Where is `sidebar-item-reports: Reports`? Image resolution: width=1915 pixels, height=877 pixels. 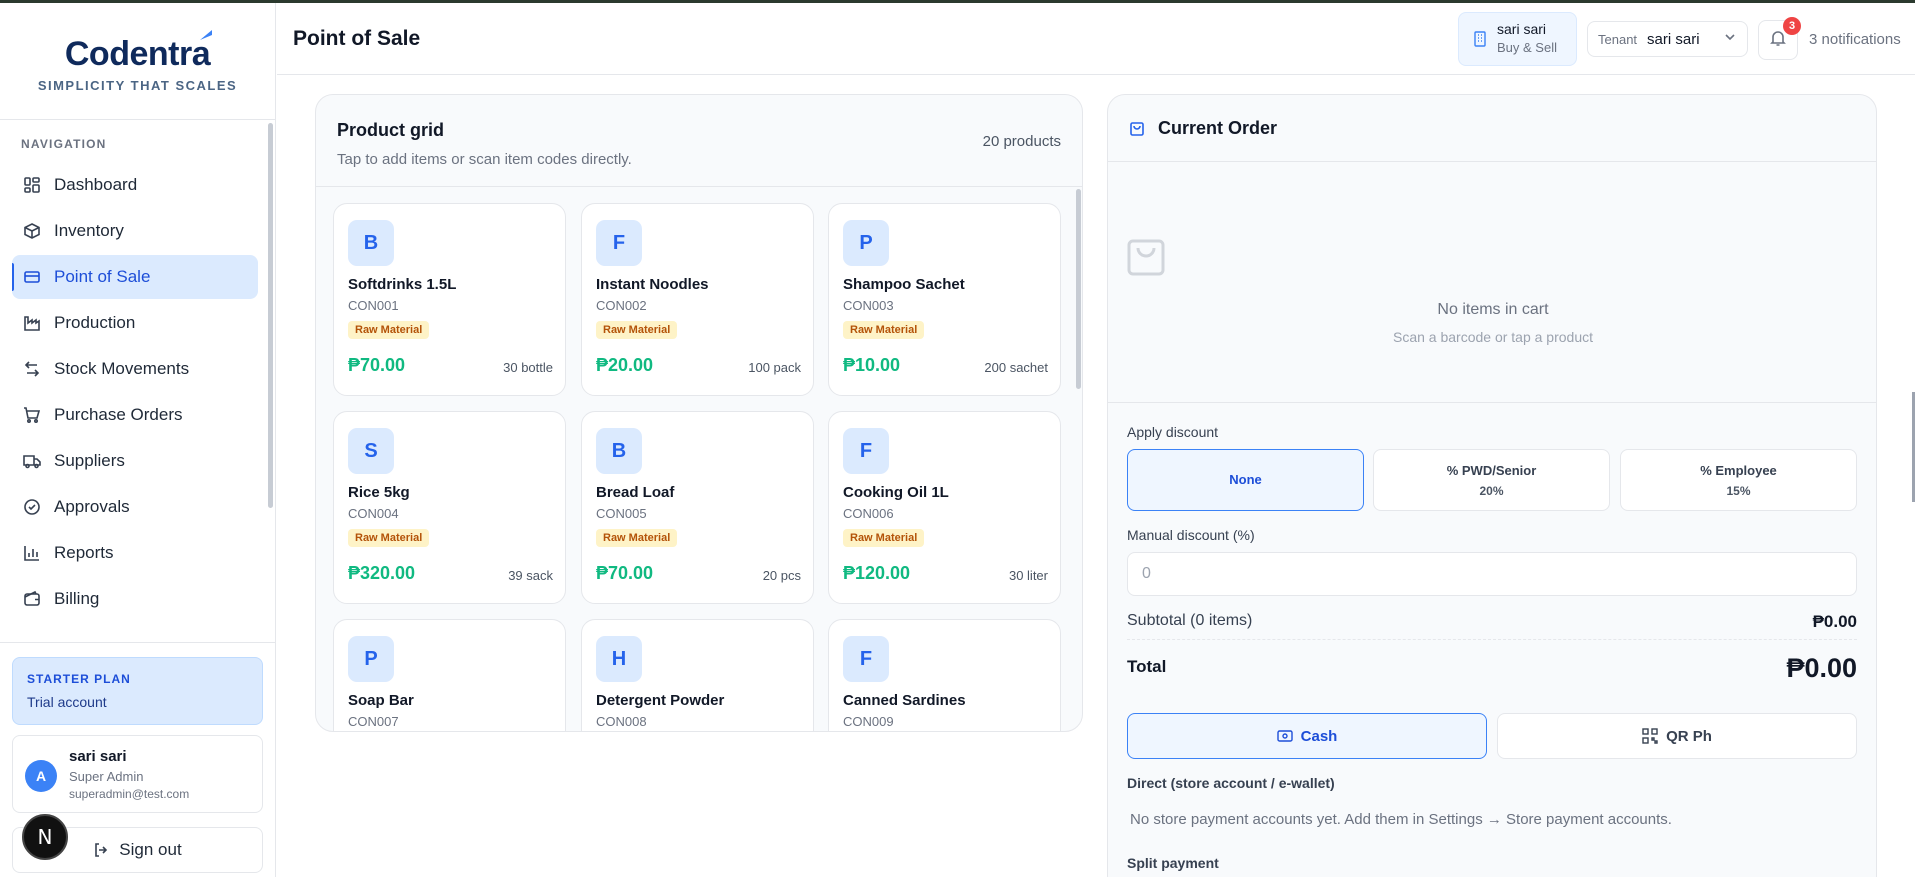
sidebar-item-reports: Reports is located at coordinates (135, 553).